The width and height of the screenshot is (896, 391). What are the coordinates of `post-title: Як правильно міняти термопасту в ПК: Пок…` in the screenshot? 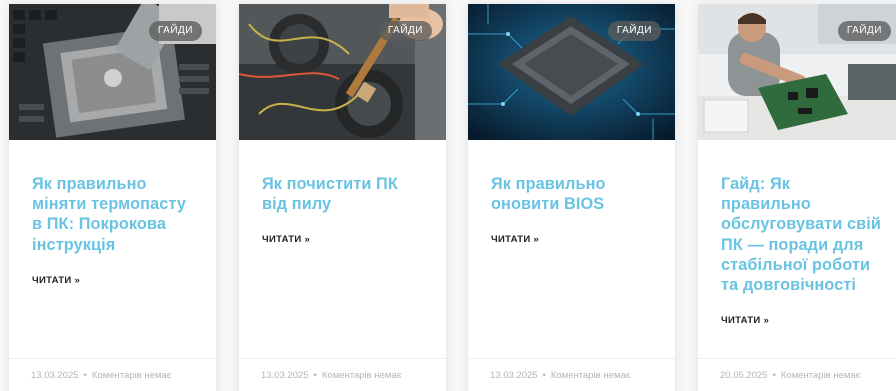 It's located at (113, 214).